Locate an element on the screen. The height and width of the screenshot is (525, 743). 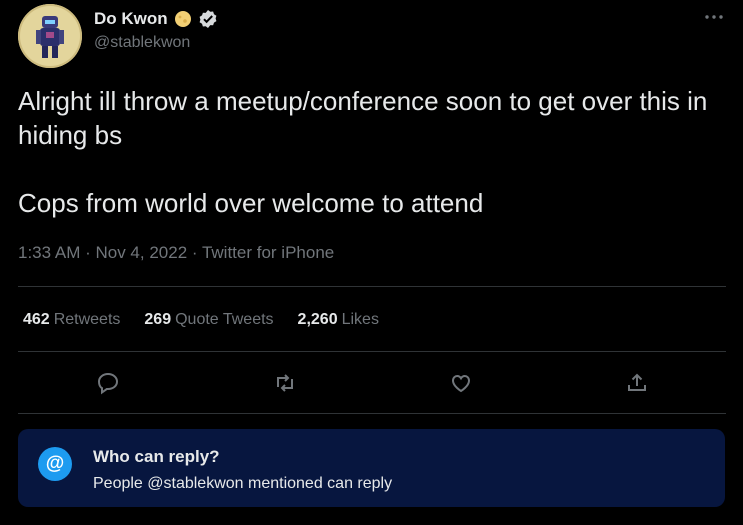
share-icon is located at coordinates (637, 383).